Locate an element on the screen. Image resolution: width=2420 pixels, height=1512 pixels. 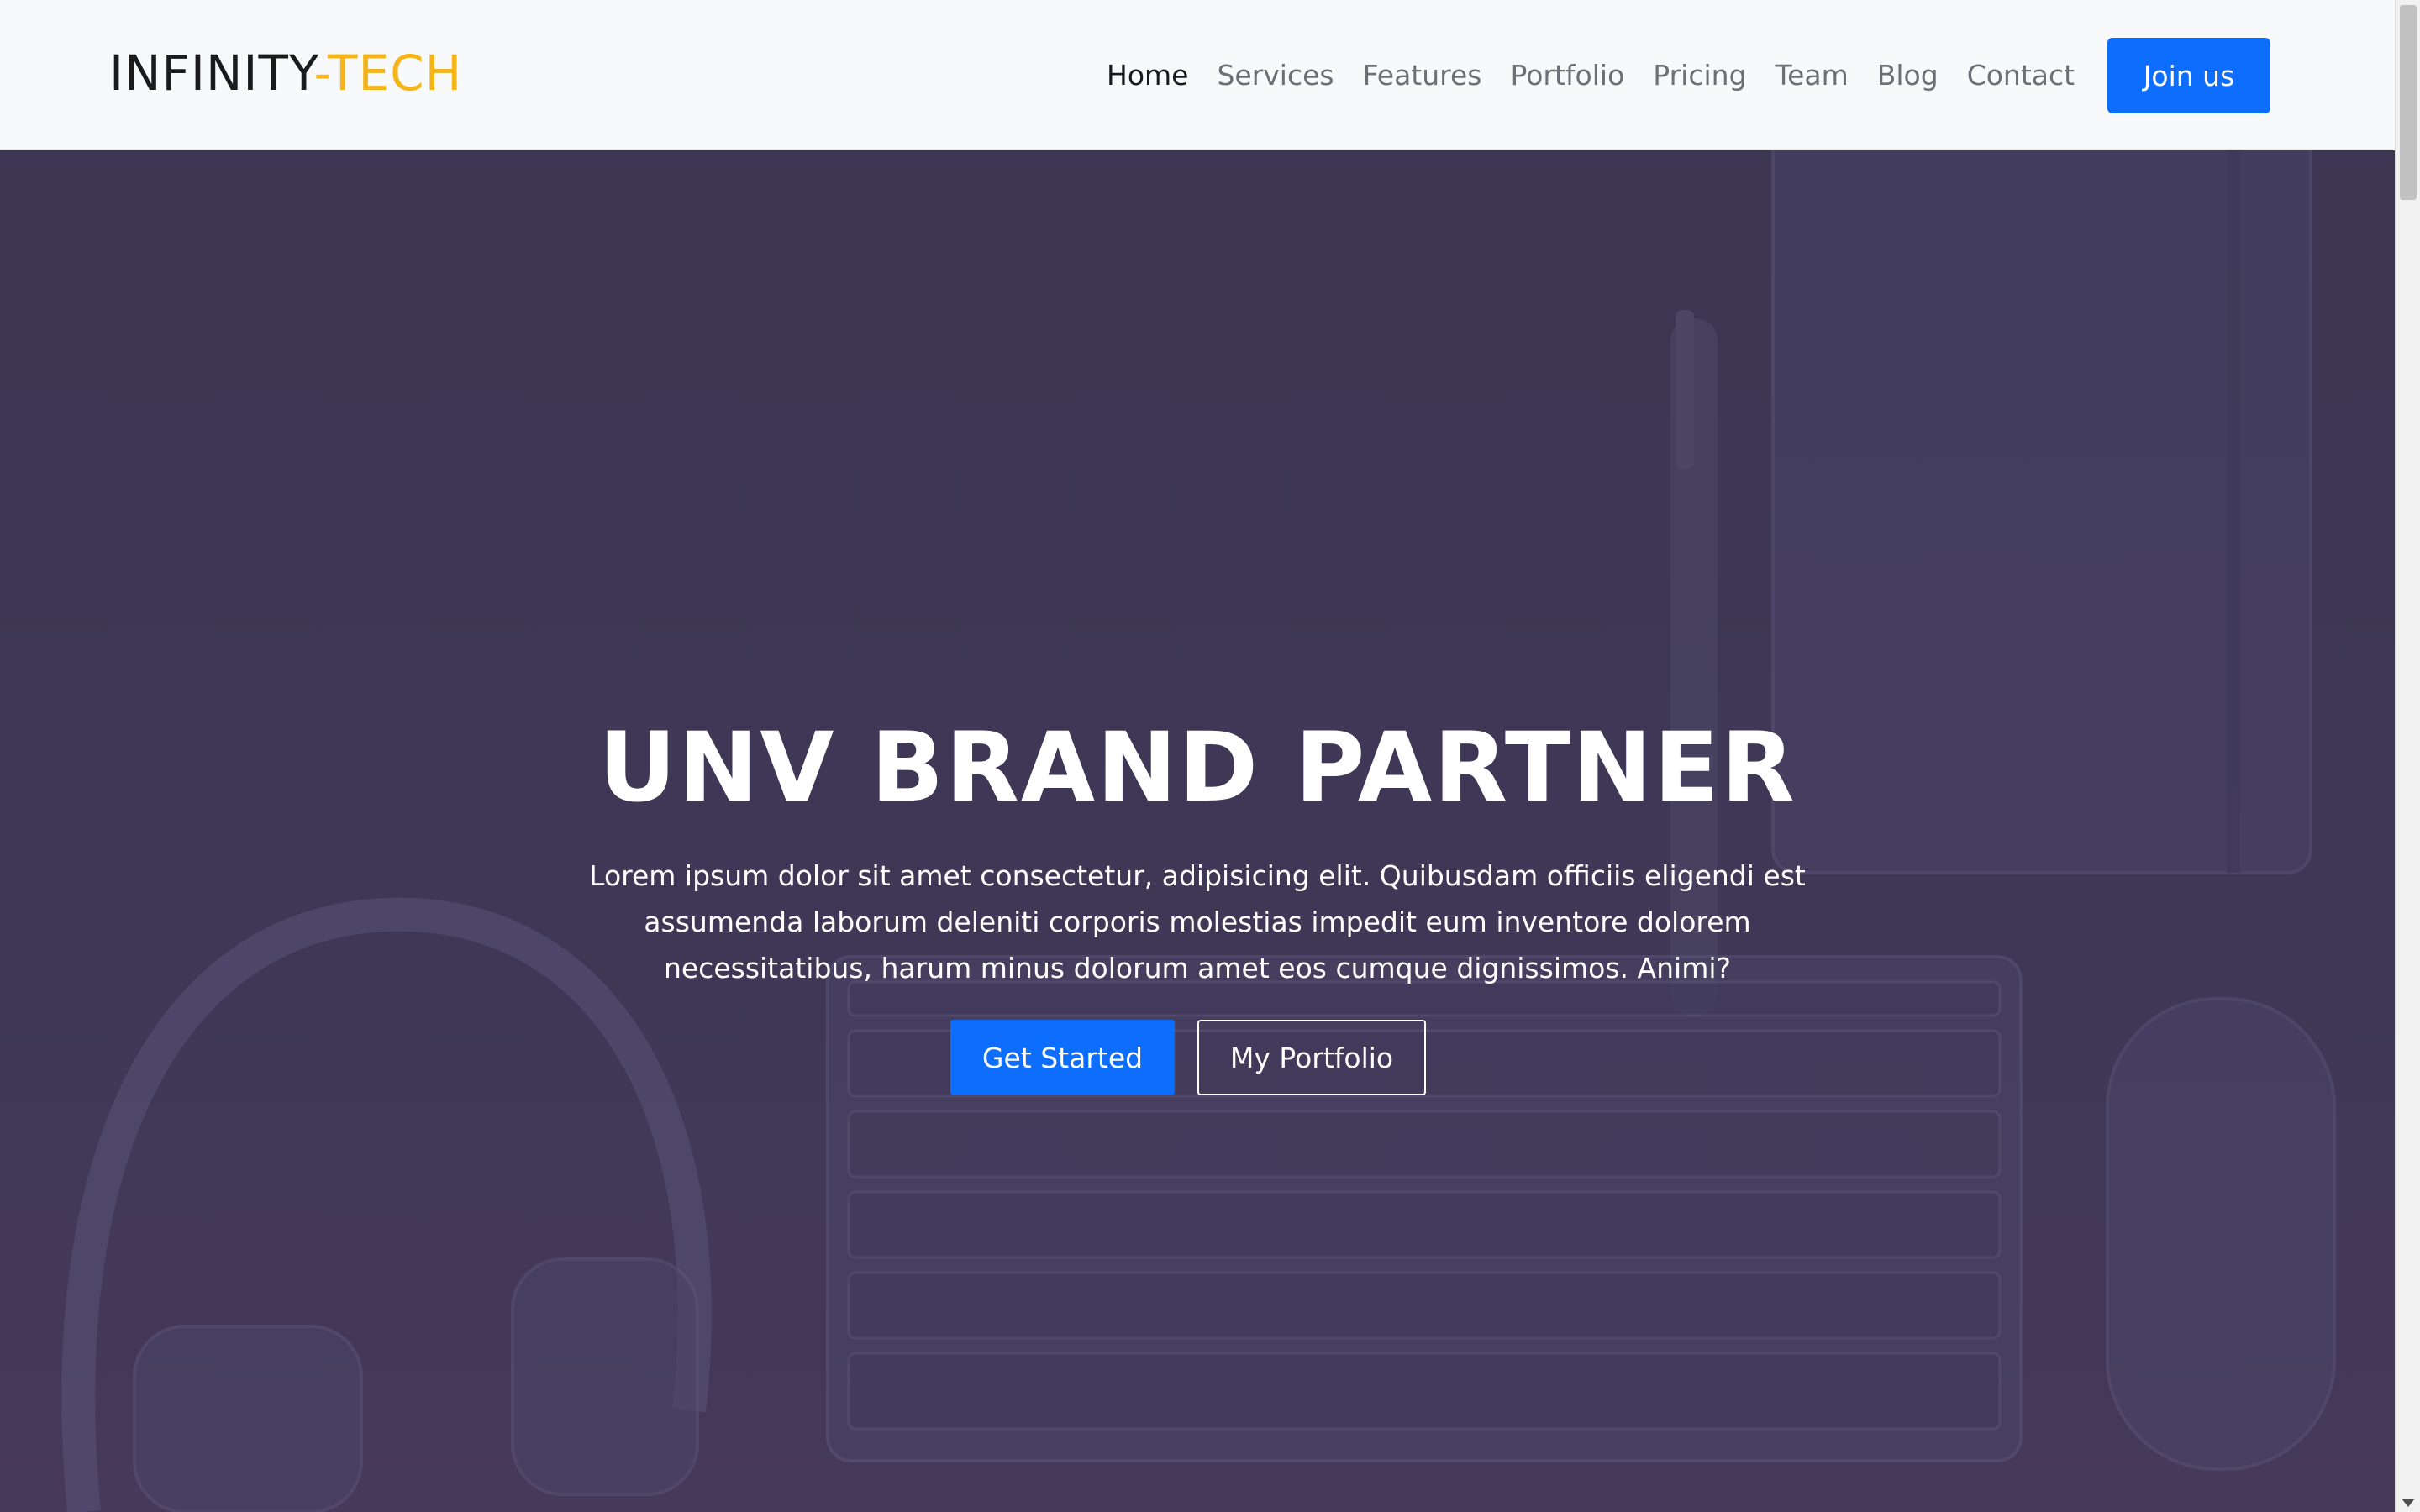
join-us-button: Join us is located at coordinates (2188, 75).